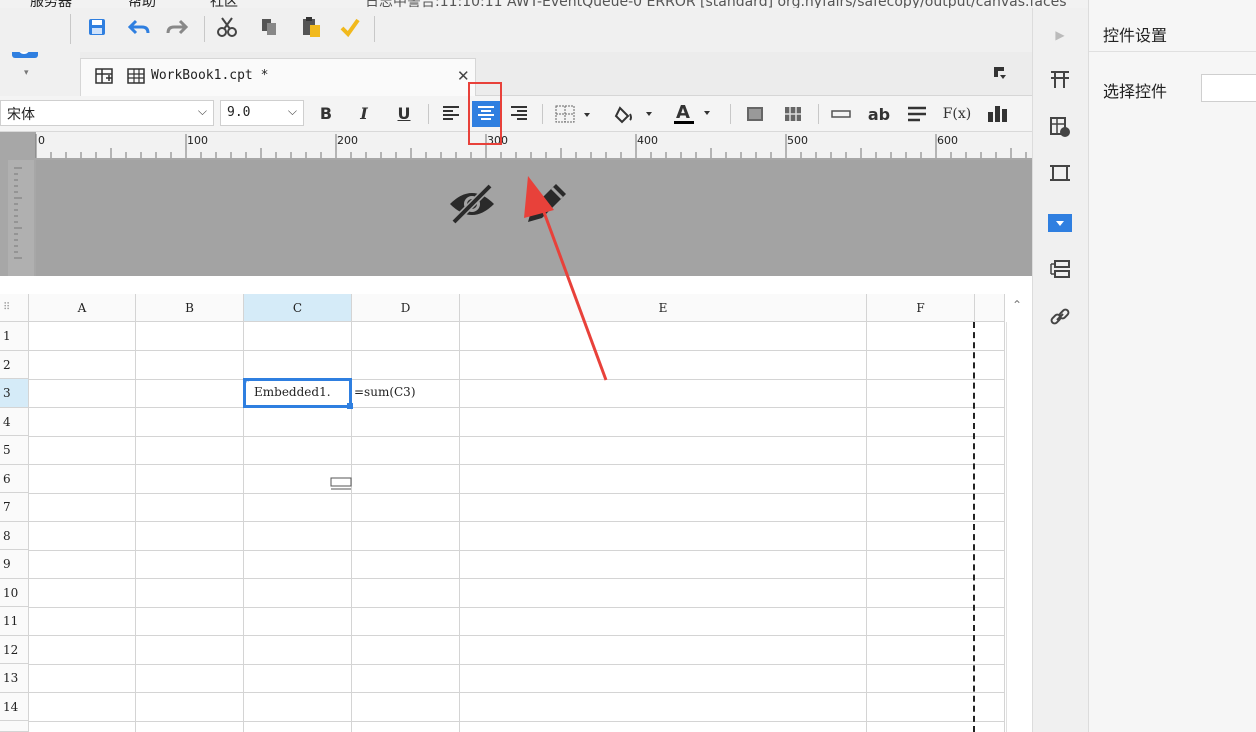 Image resolution: width=1256 pixels, height=732 pixels. Describe the element at coordinates (917, 114) in the screenshot. I see `text-lines-icon` at that location.